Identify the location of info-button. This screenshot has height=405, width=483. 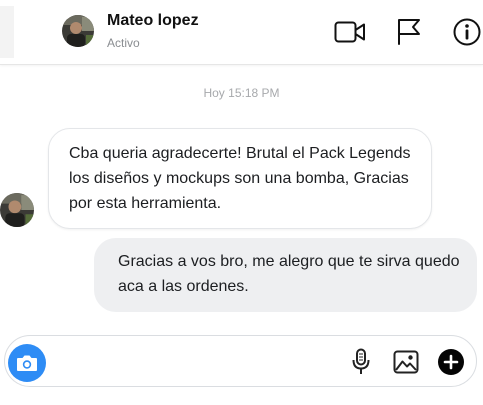
(467, 32).